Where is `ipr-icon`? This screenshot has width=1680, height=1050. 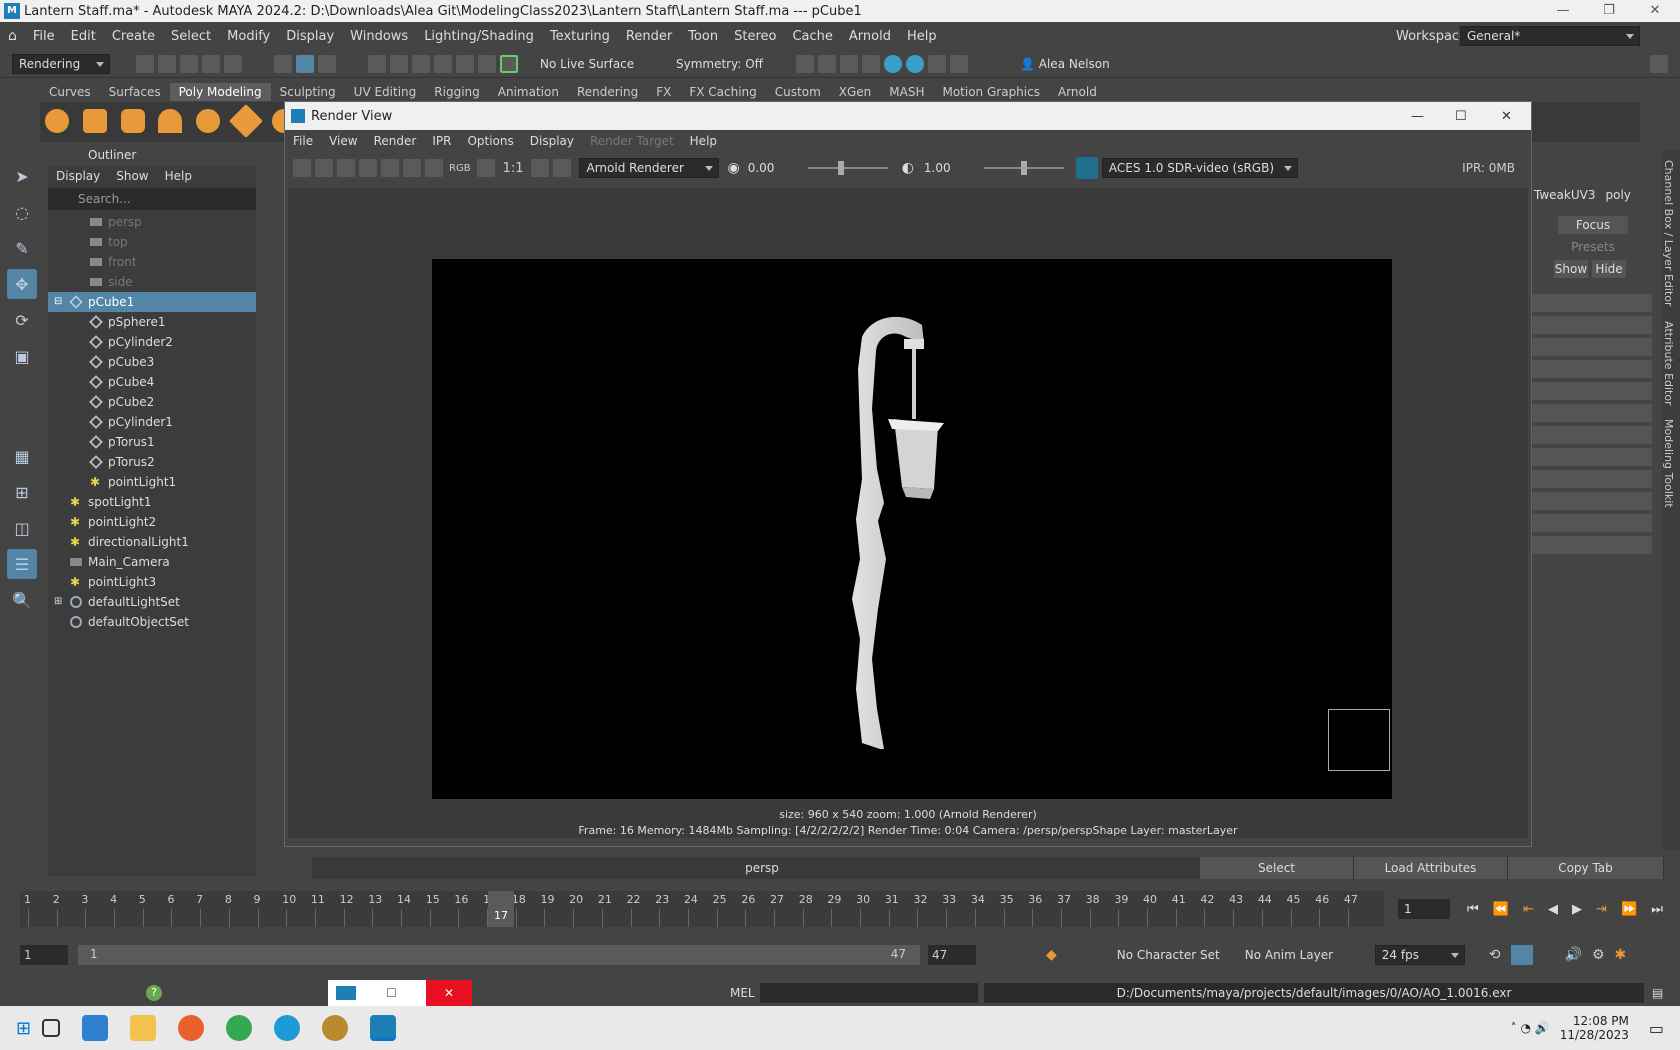
ipr-icon is located at coordinates (390, 168).